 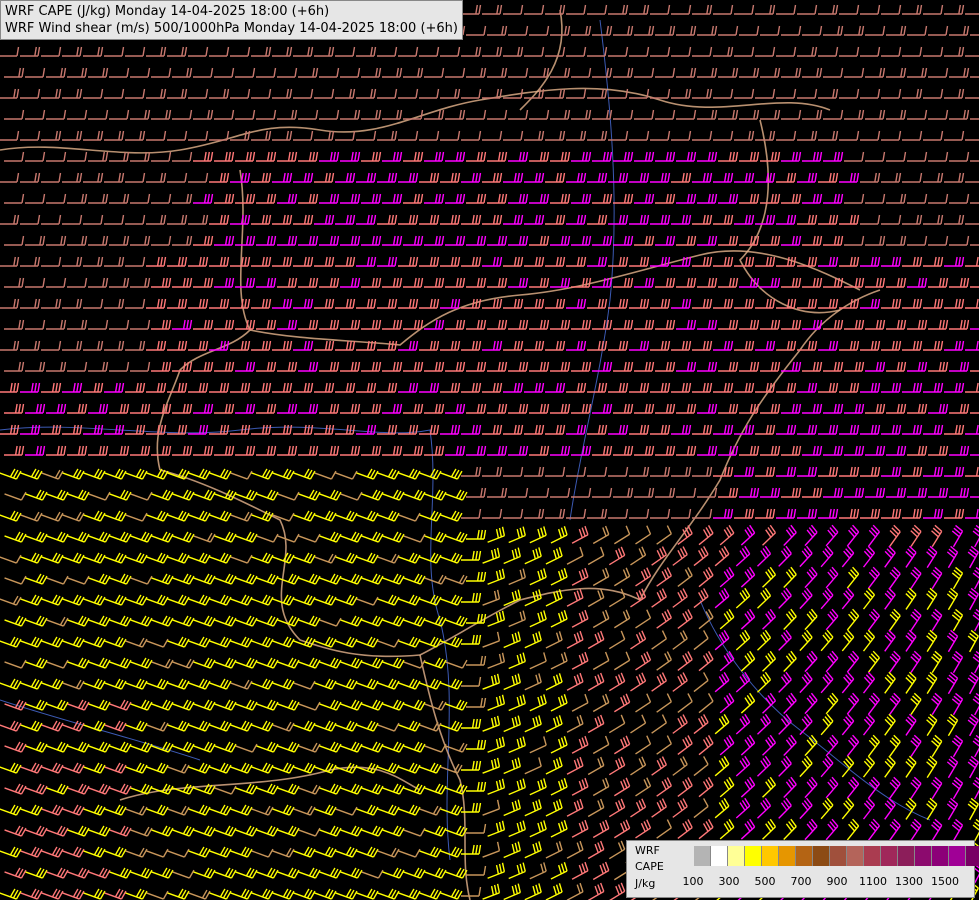 What do you see at coordinates (649, 866) in the screenshot?
I see `legend-label-cape: CAPE` at bounding box center [649, 866].